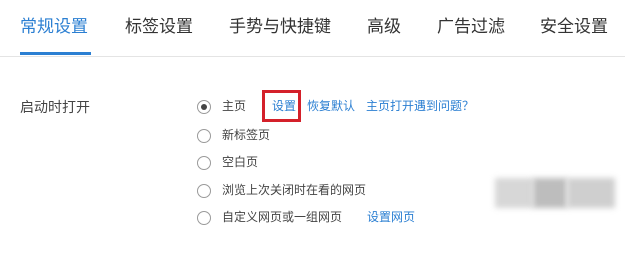 Image resolution: width=625 pixels, height=260 pixels. I want to click on option-label-blank-page: 空白页, so click(240, 162).